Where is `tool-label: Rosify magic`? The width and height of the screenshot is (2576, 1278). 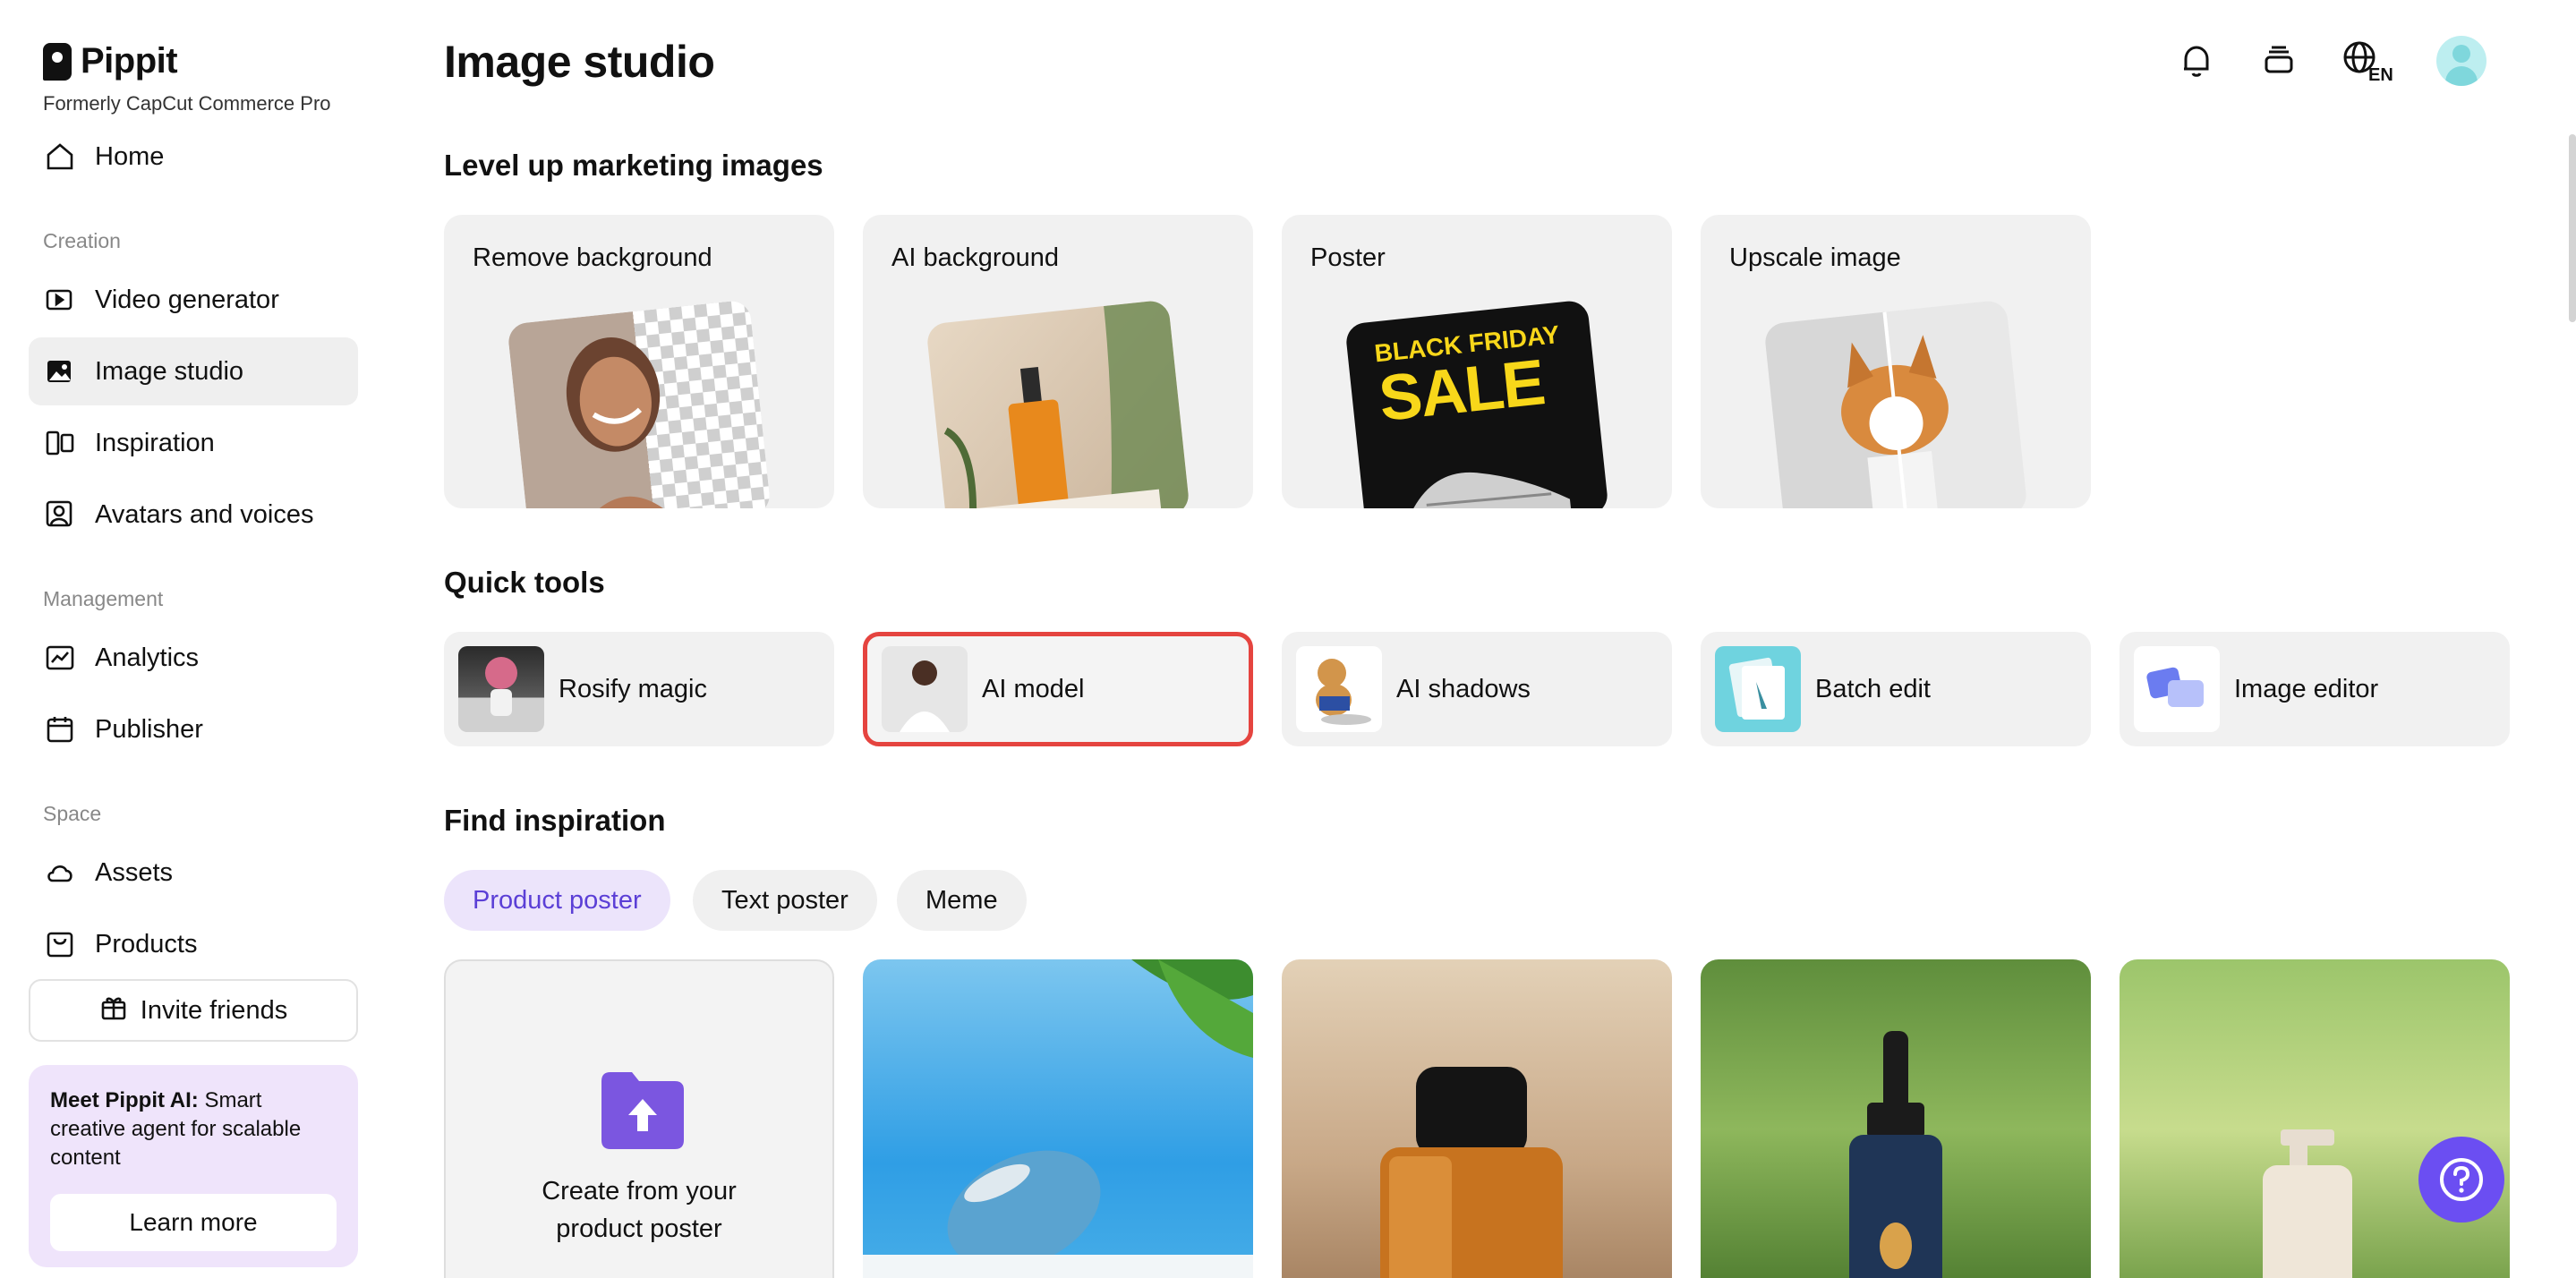
tool-label: Rosify magic is located at coordinates (633, 688).